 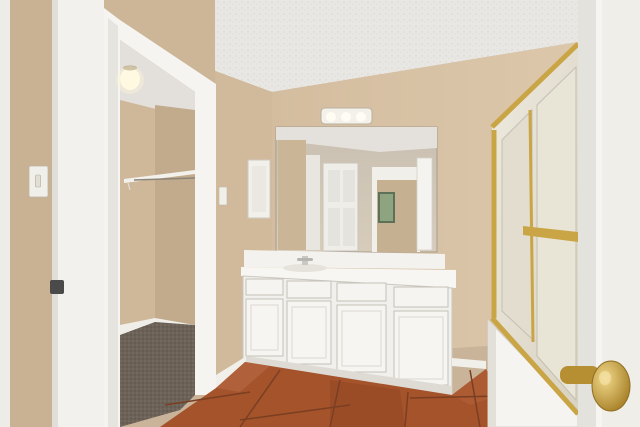 I want to click on open-door-panel, so click(x=78, y=213).